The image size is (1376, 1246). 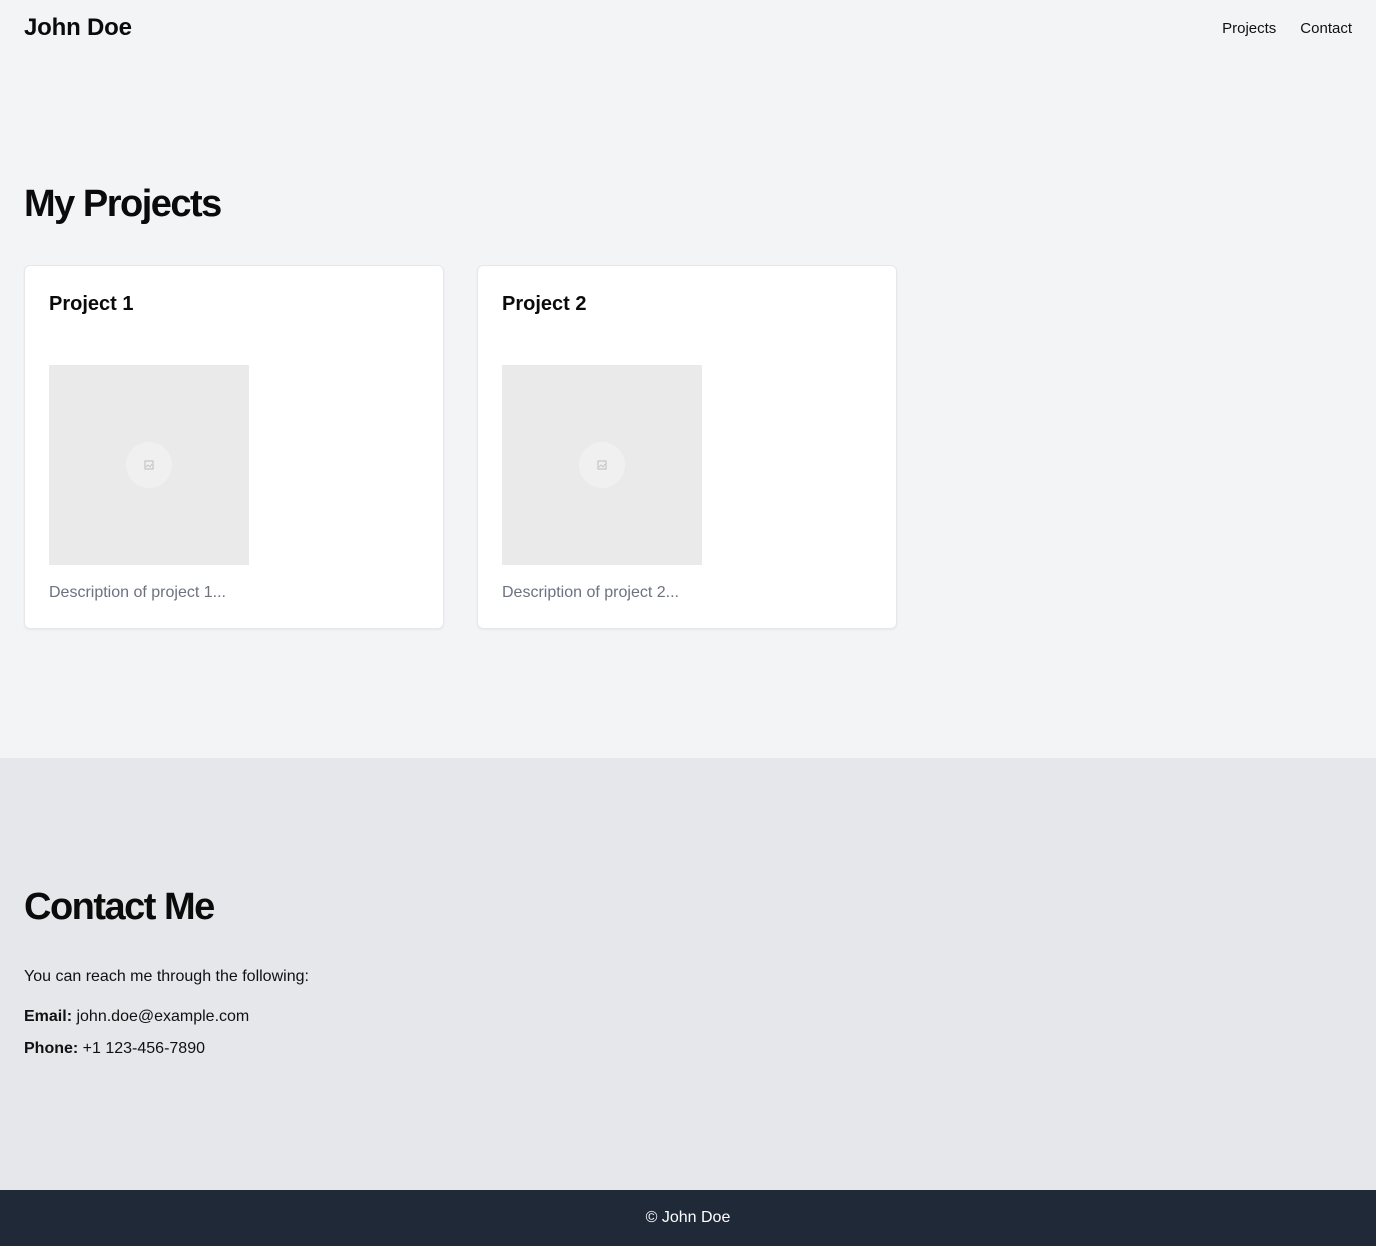 I want to click on project-title: Project 1, so click(x=91, y=304).